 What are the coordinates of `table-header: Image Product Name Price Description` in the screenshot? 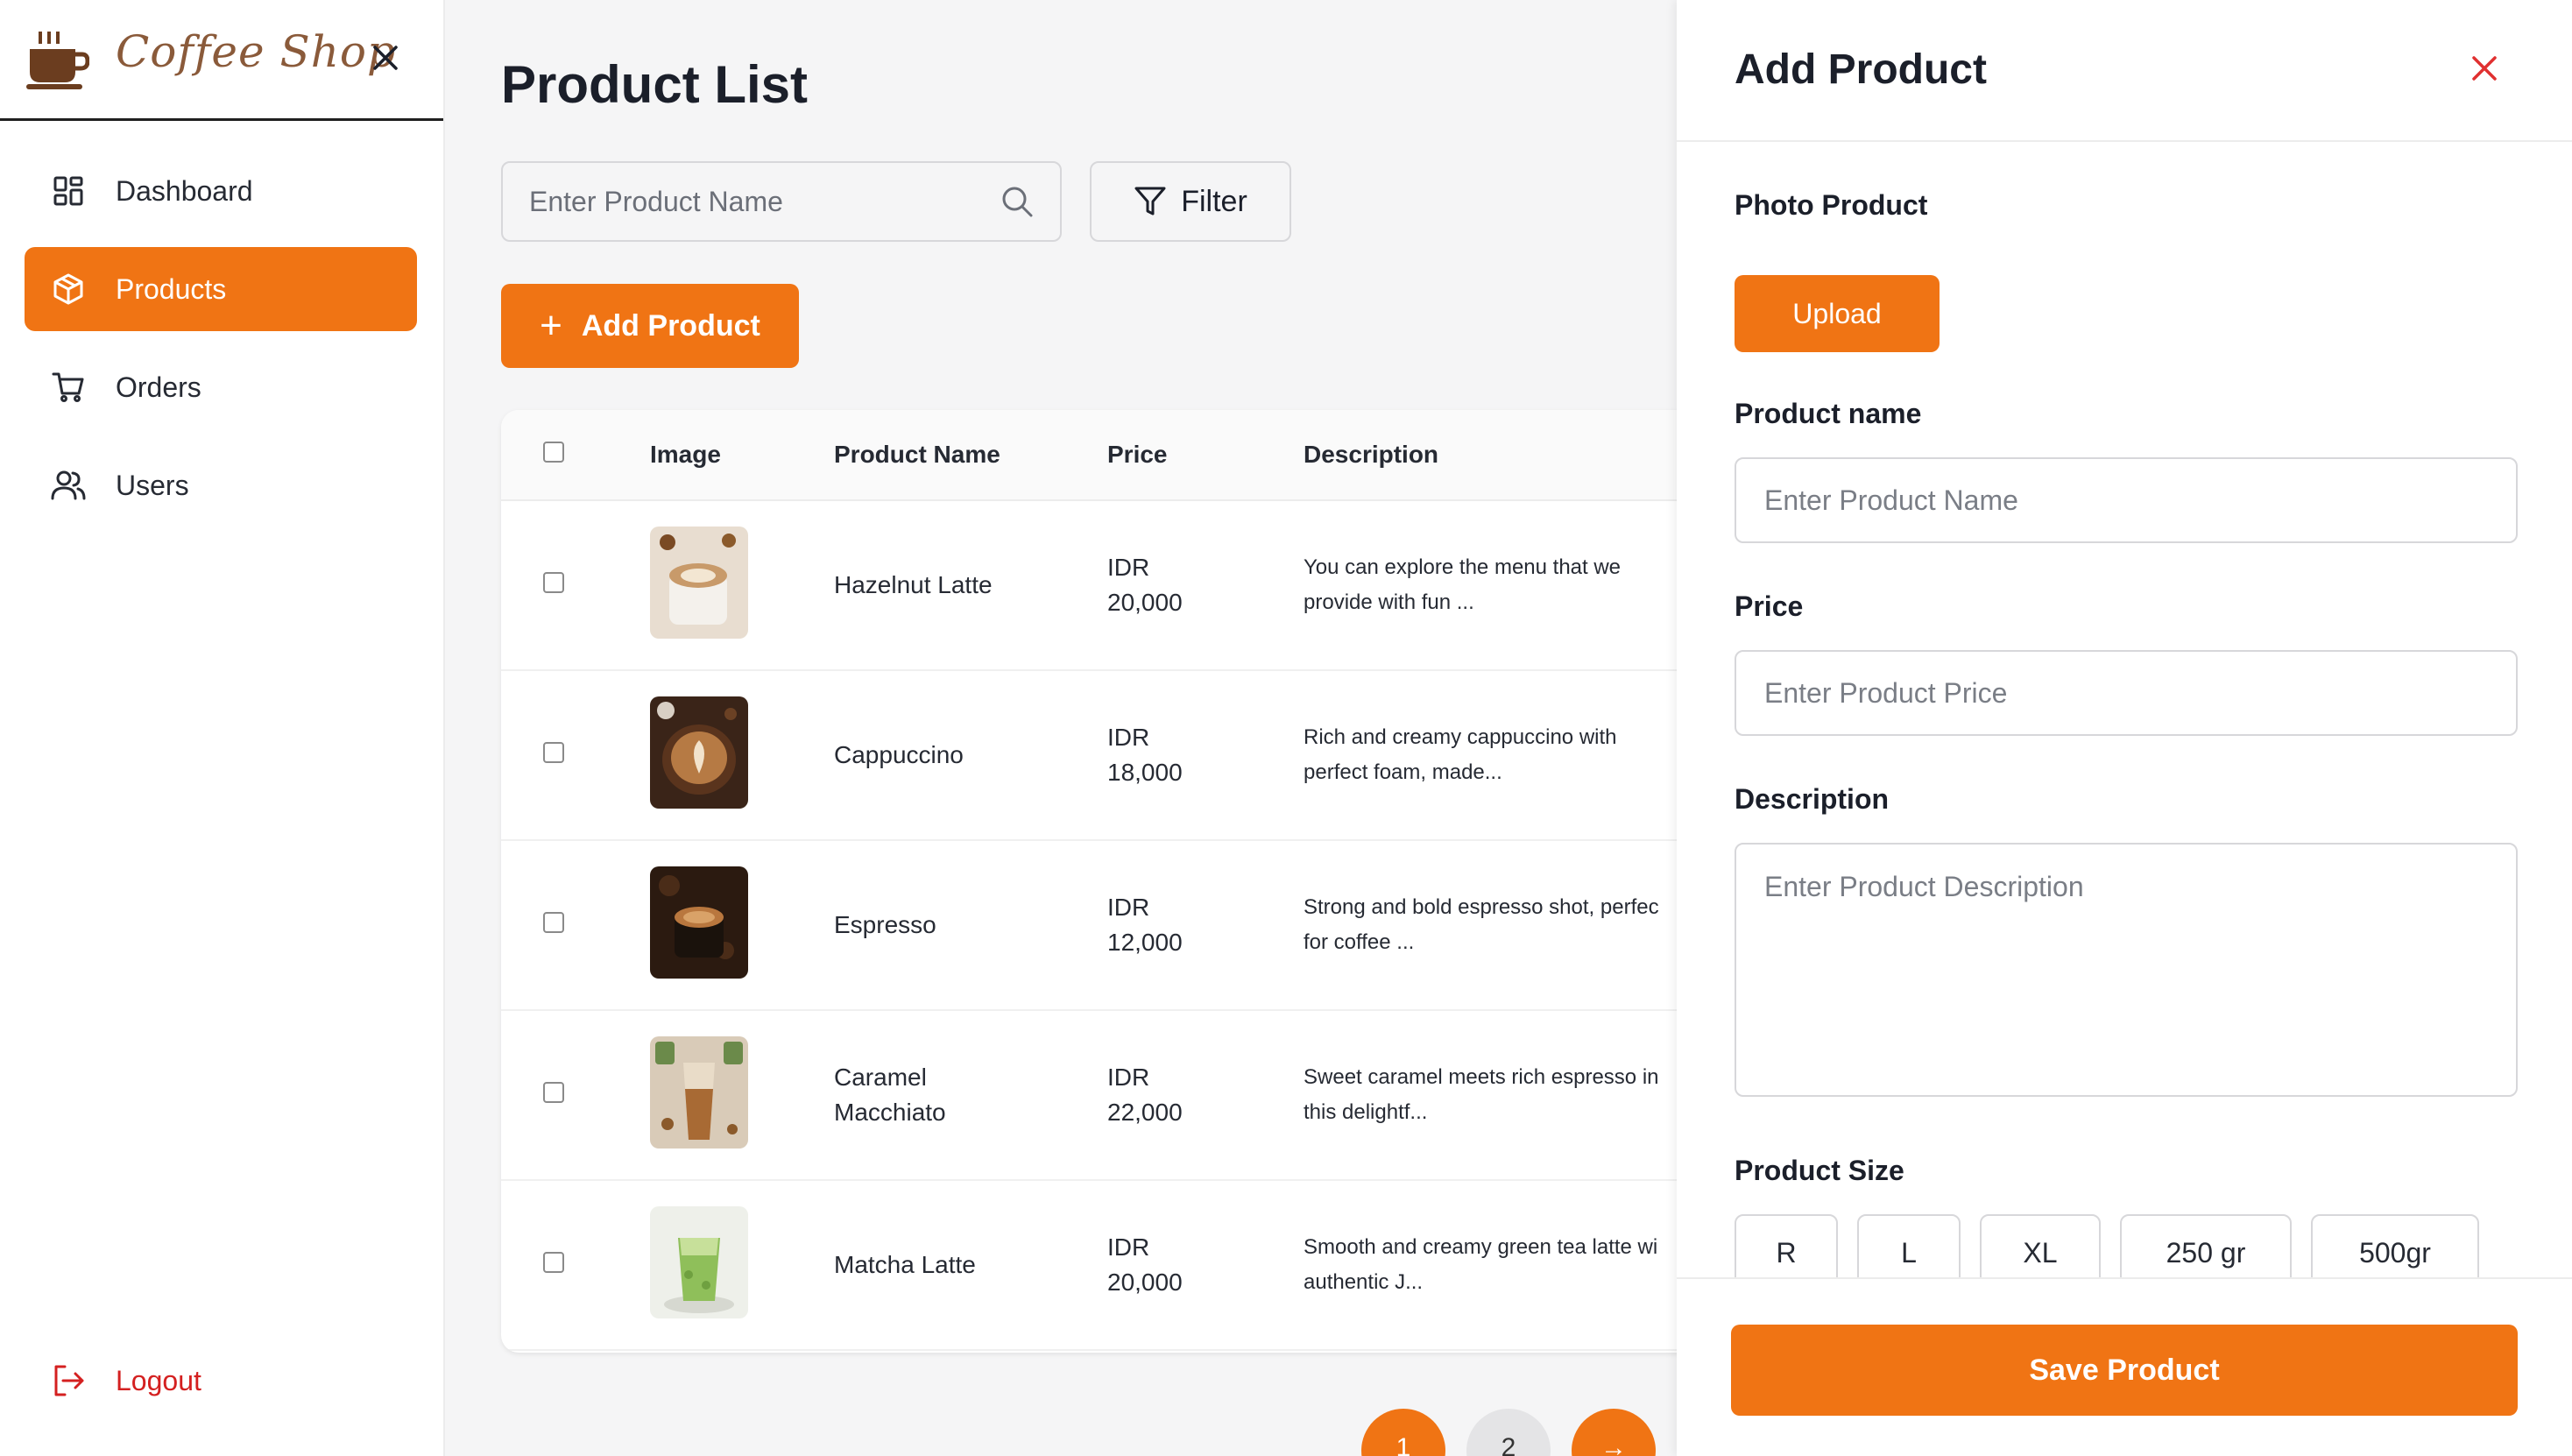 It's located at (1123, 455).